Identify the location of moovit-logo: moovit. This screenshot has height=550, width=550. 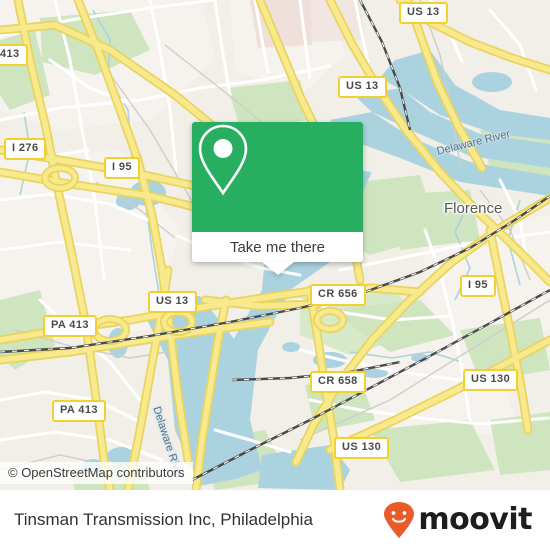
(457, 520).